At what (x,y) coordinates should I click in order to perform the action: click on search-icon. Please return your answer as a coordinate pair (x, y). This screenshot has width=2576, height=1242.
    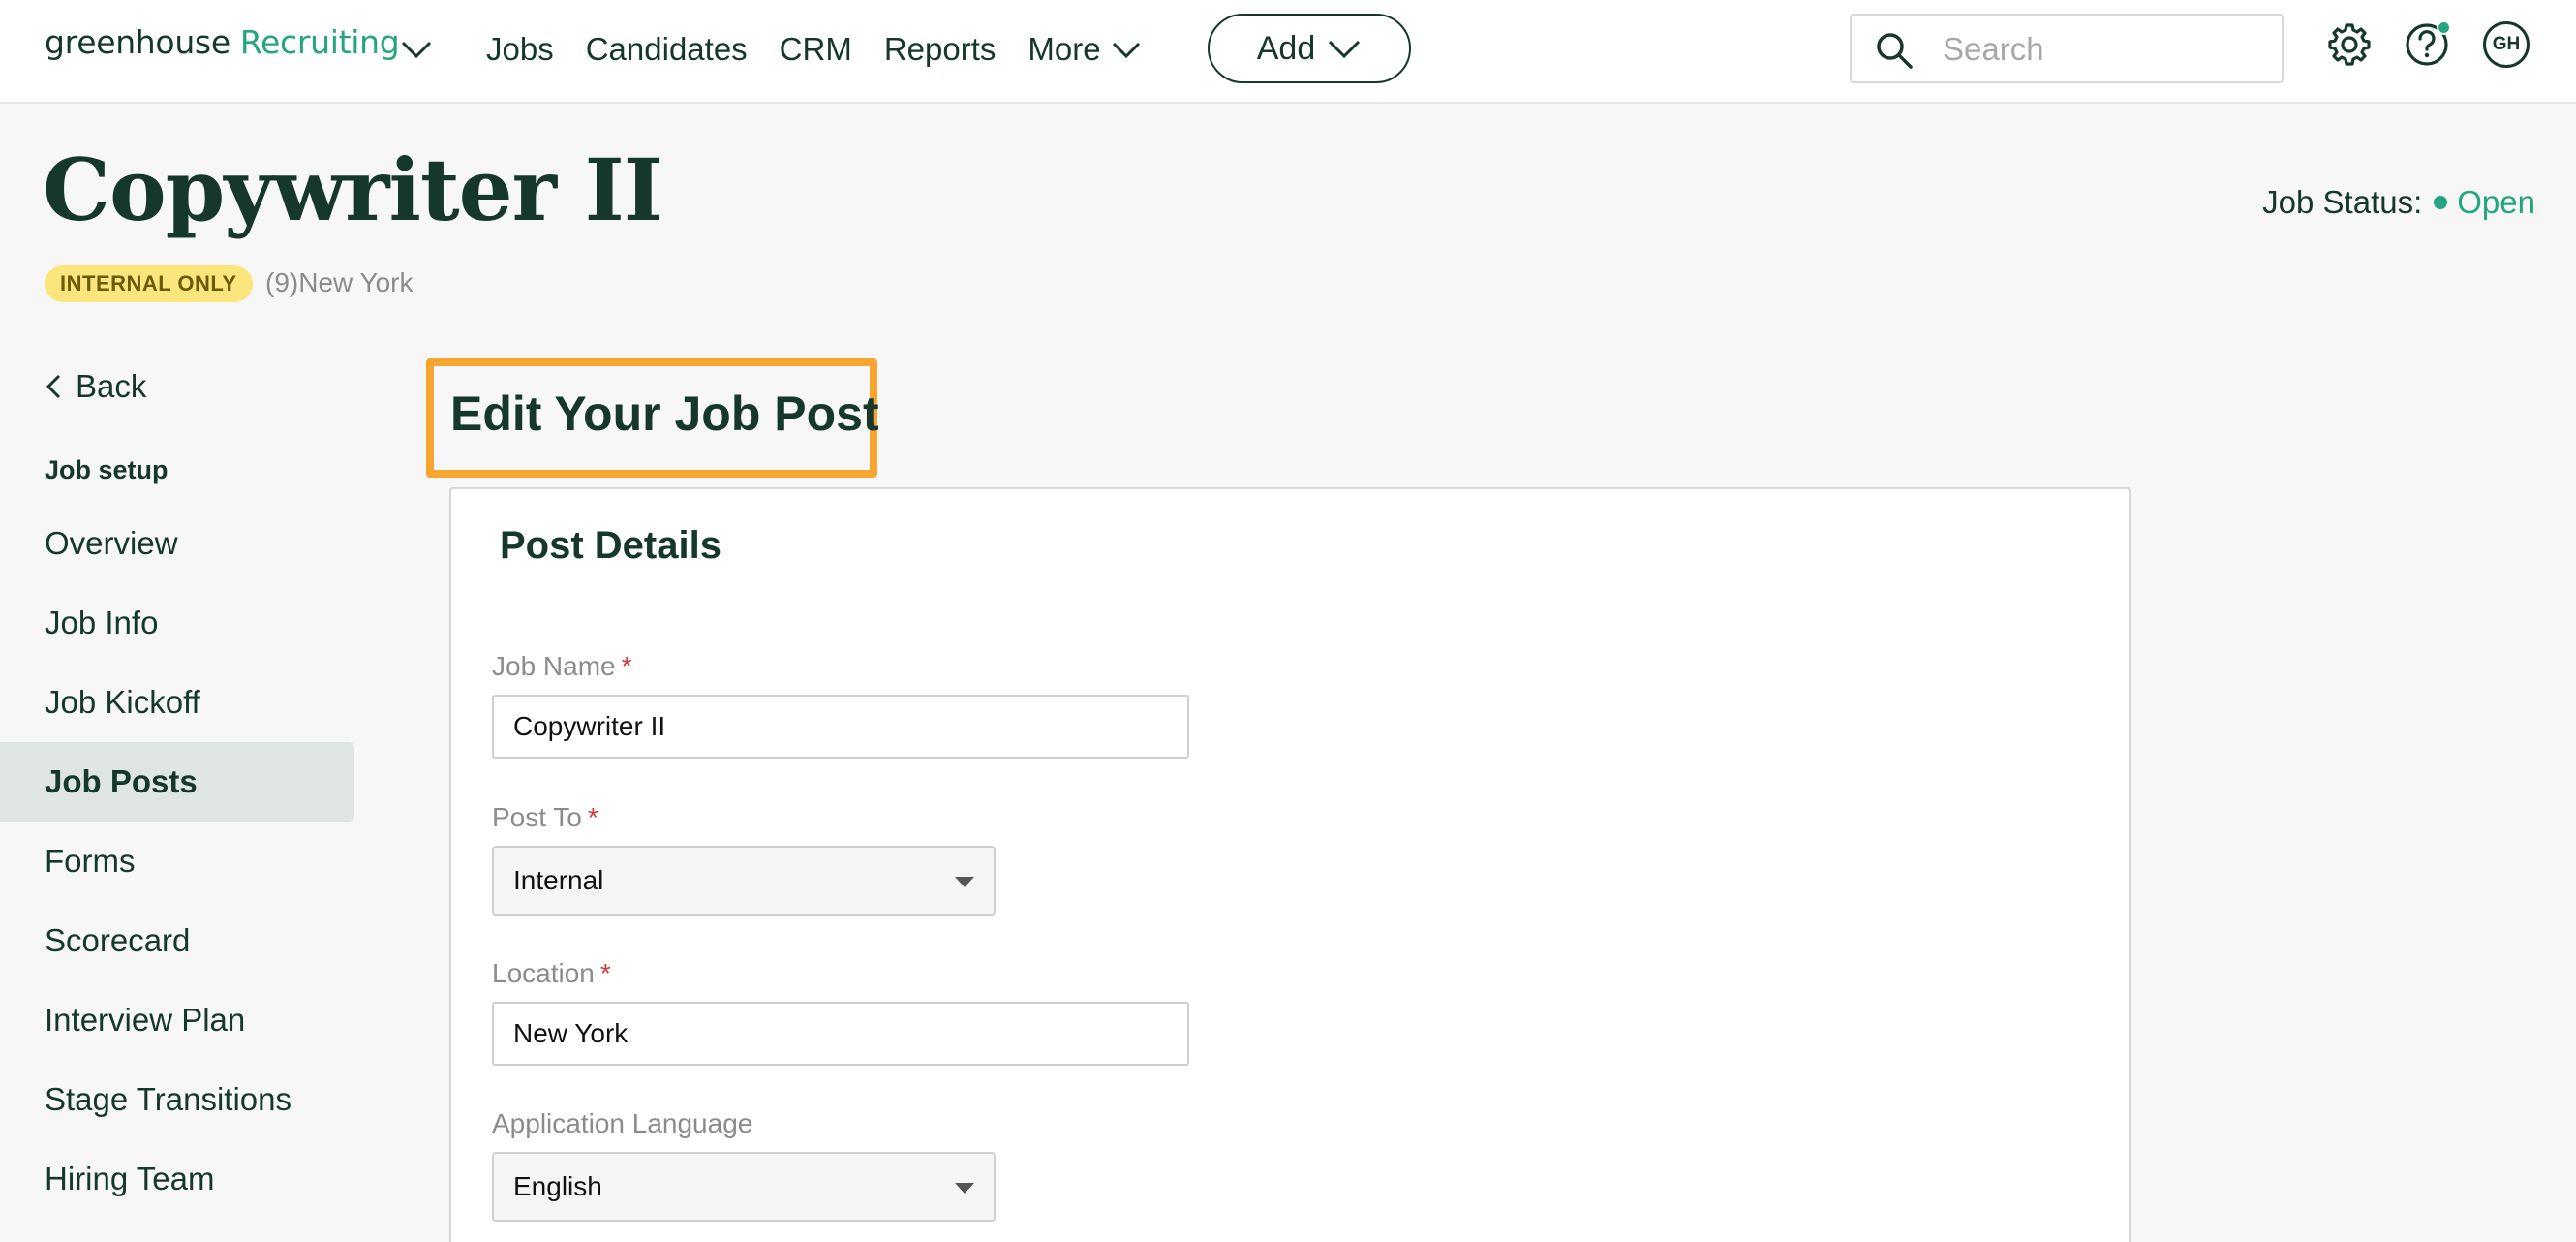
    Looking at the image, I should click on (1895, 51).